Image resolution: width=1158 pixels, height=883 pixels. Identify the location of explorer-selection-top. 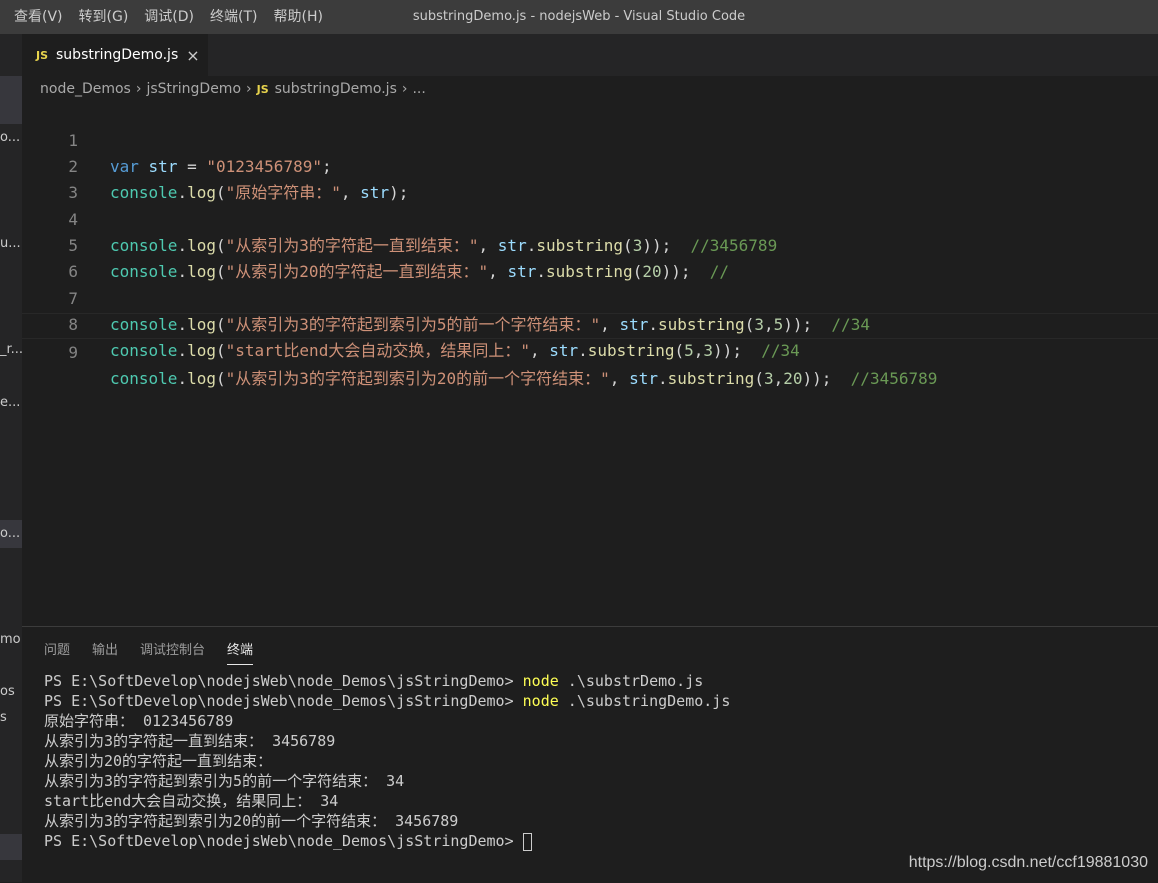
(11, 100).